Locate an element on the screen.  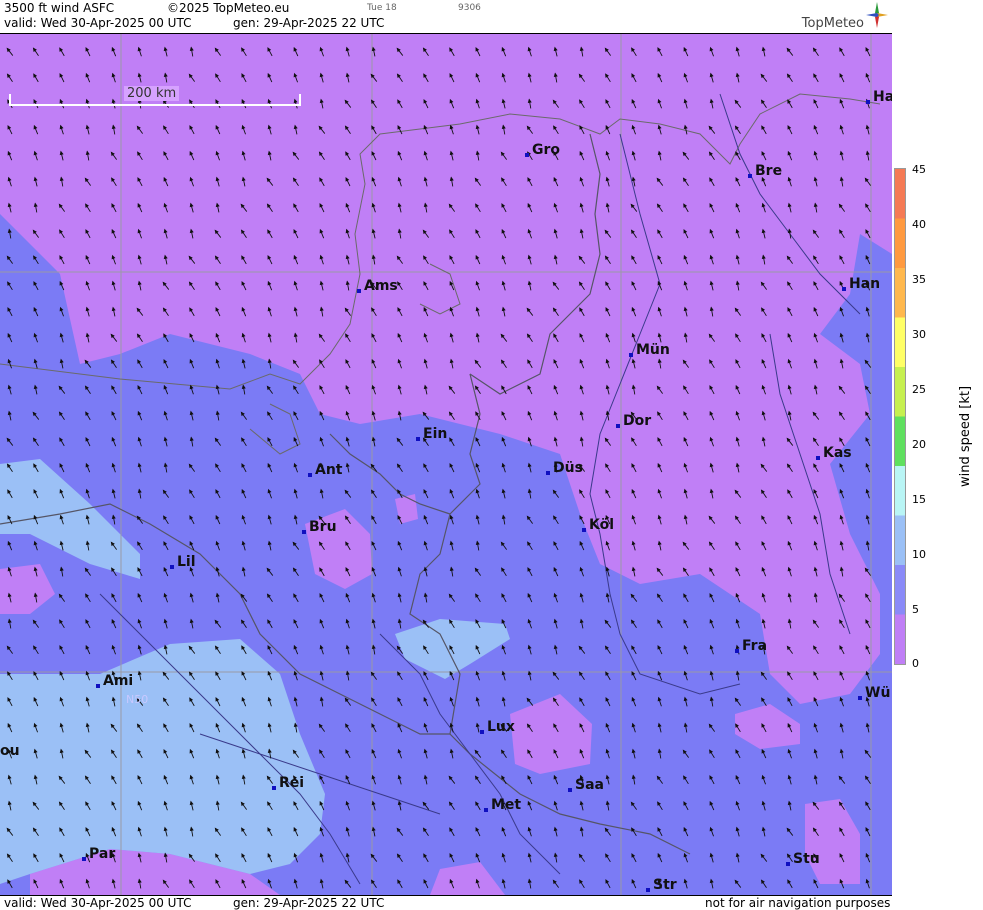
city-label: Ami is located at coordinates (115, 681).